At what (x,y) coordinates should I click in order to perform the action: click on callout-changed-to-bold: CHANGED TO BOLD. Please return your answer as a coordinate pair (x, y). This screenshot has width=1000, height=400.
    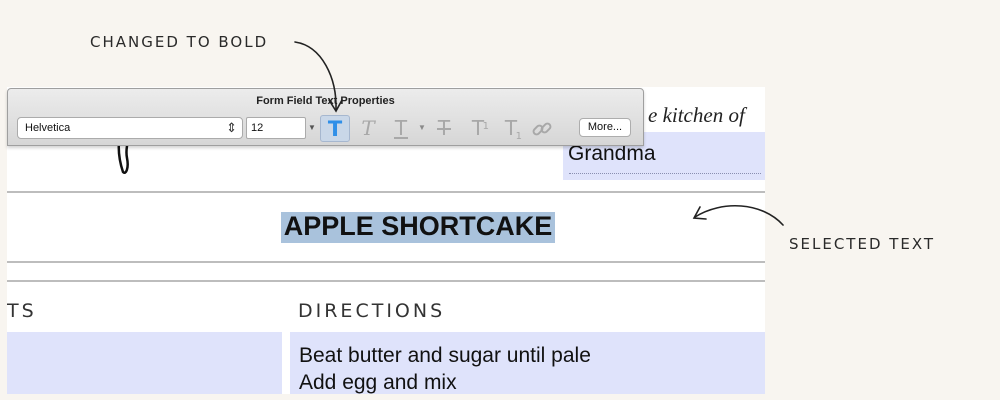
    Looking at the image, I should click on (179, 42).